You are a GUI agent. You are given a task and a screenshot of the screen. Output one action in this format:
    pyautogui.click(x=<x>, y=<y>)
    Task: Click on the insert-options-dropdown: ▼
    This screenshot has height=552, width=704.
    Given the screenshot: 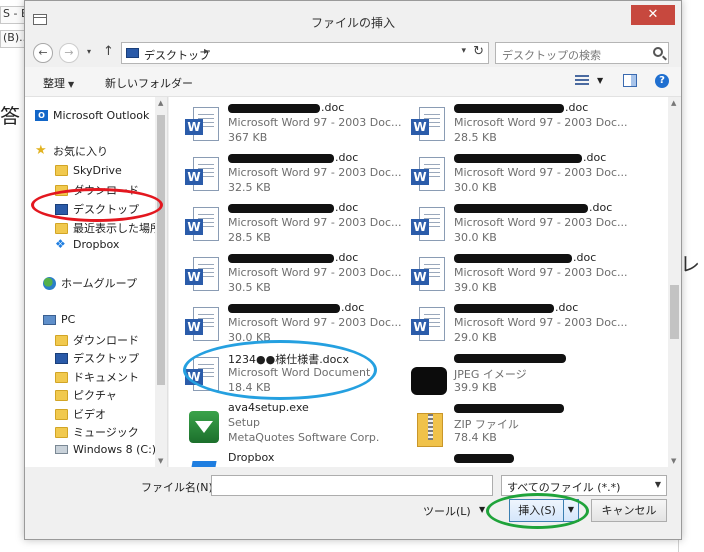 What is the action you would take?
    pyautogui.click(x=570, y=510)
    